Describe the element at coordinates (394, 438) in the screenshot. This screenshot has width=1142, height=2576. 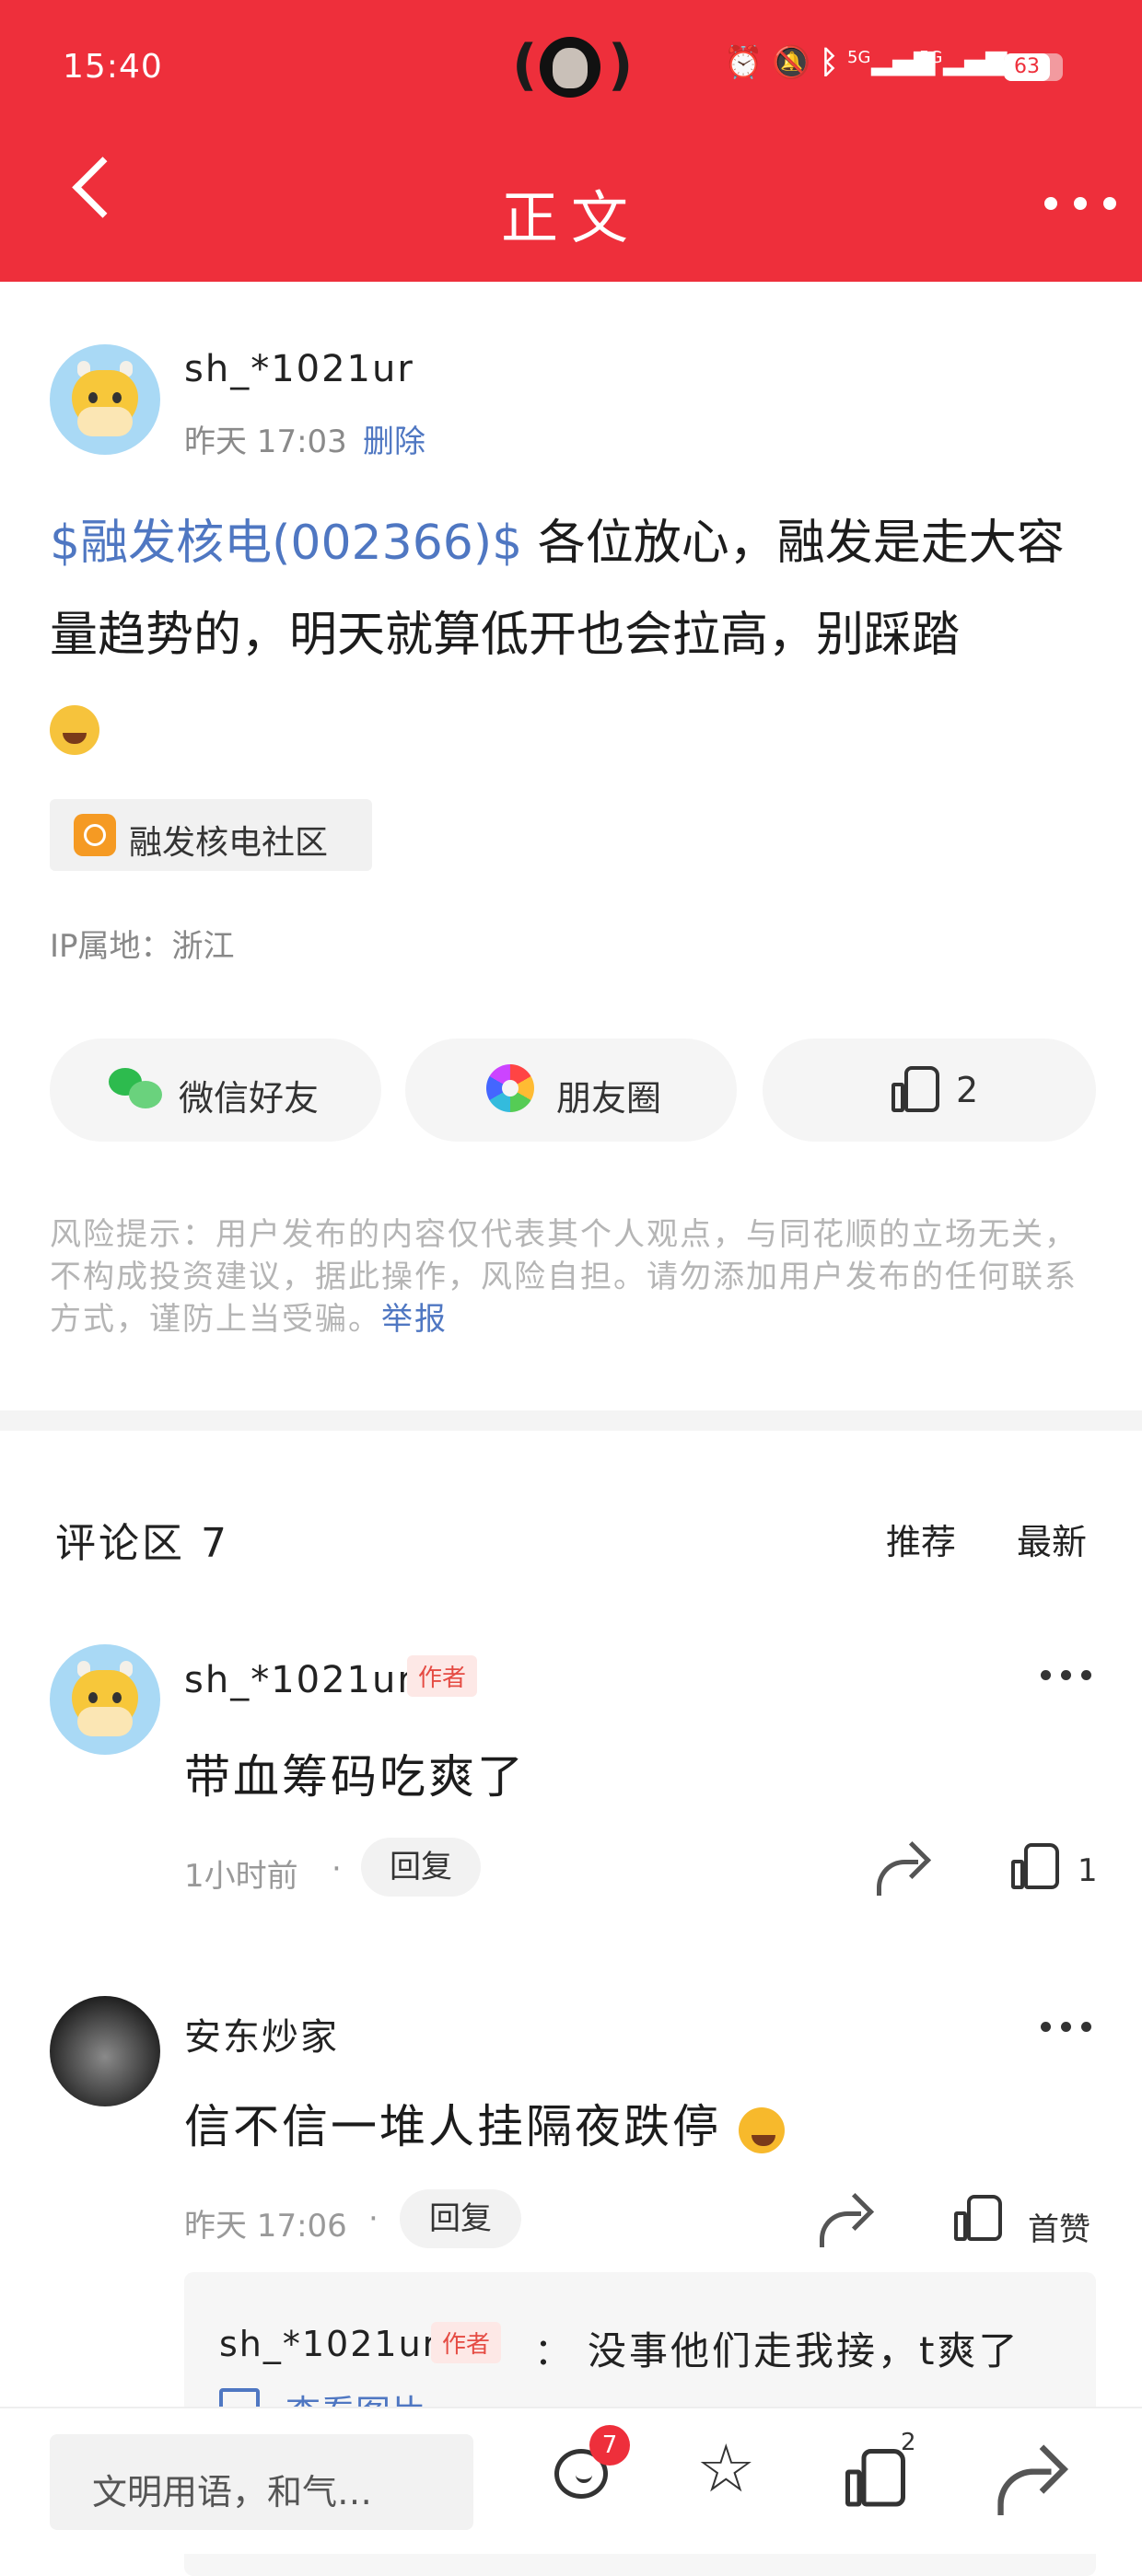
I see `delete-link: 删除` at that location.